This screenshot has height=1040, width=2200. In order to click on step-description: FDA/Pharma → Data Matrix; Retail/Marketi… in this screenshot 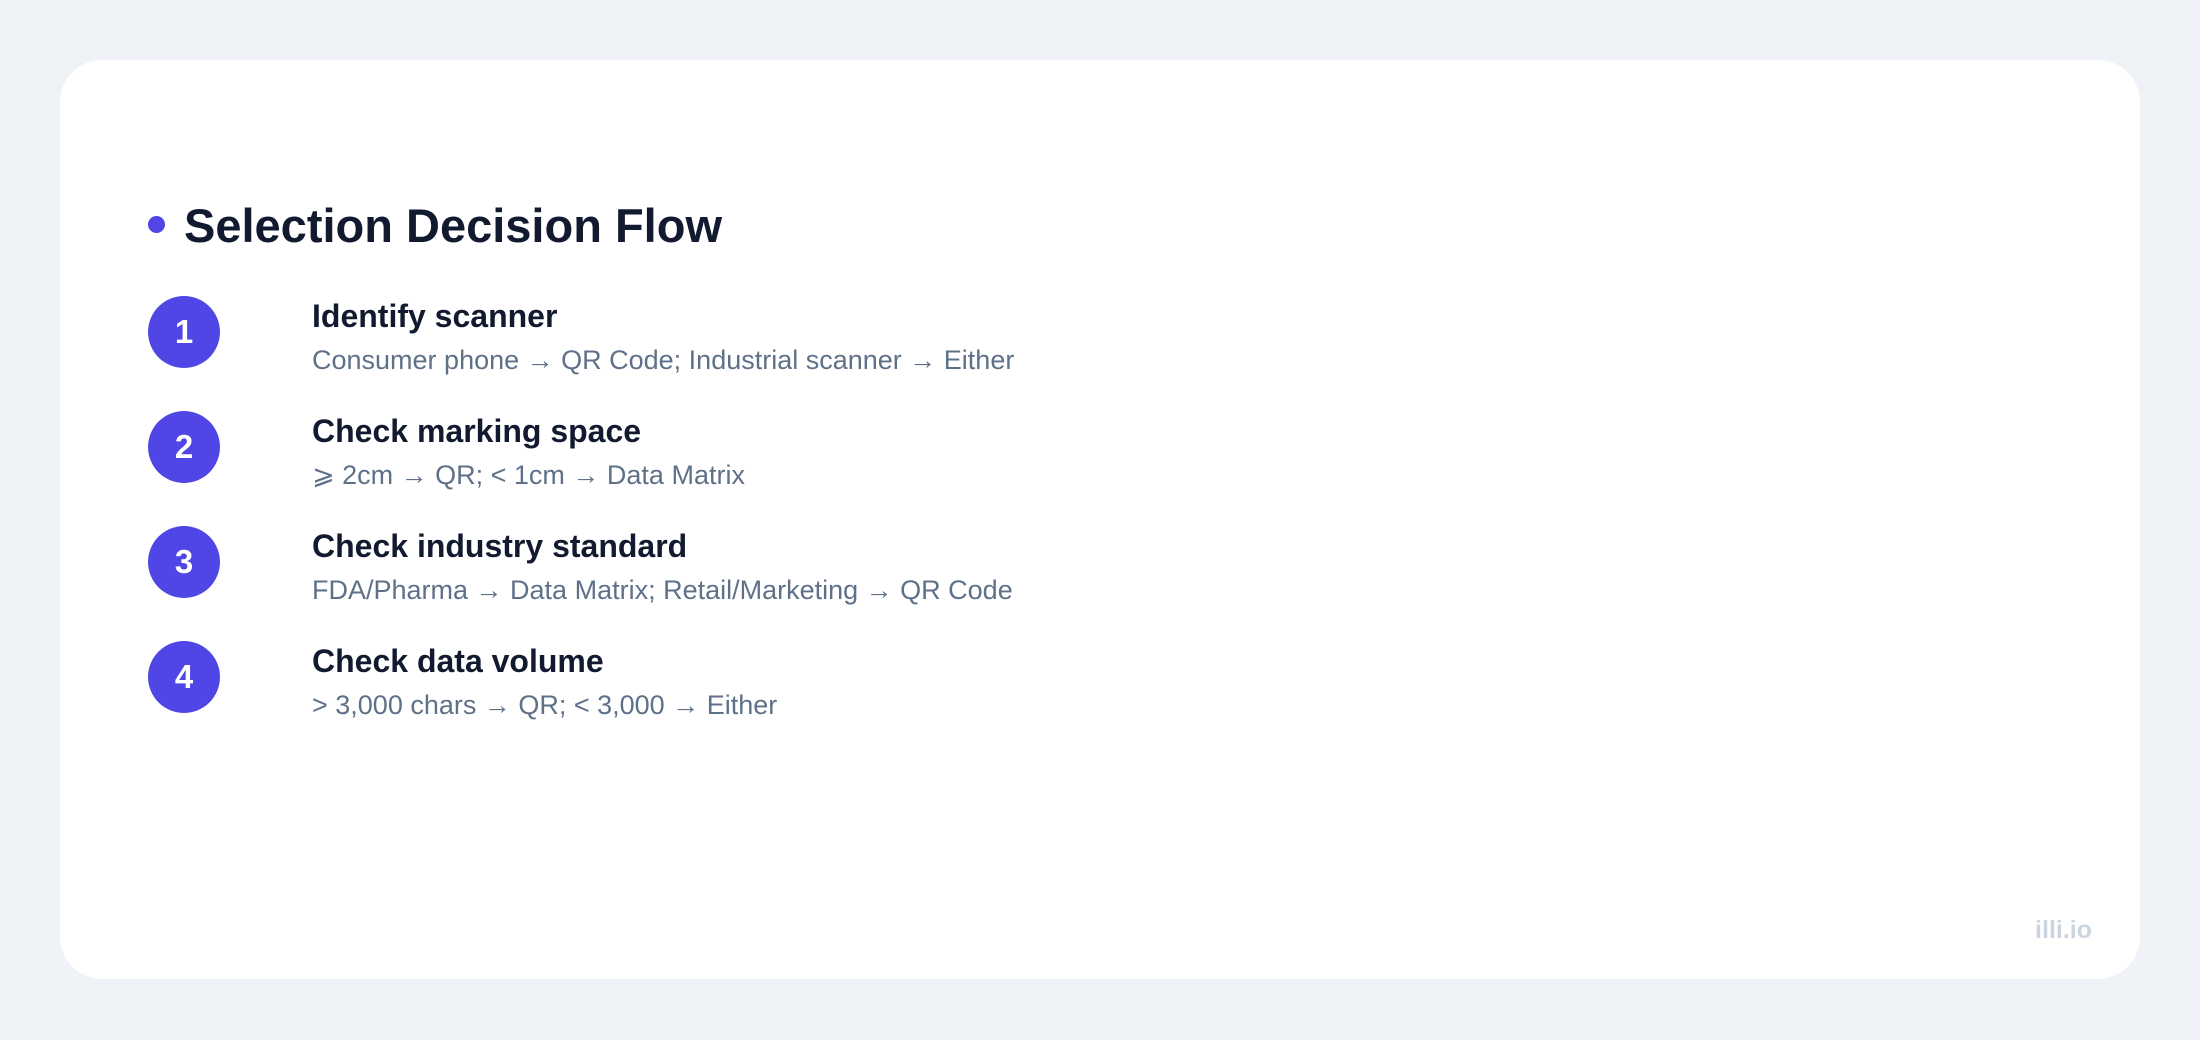, I will do `click(662, 590)`.